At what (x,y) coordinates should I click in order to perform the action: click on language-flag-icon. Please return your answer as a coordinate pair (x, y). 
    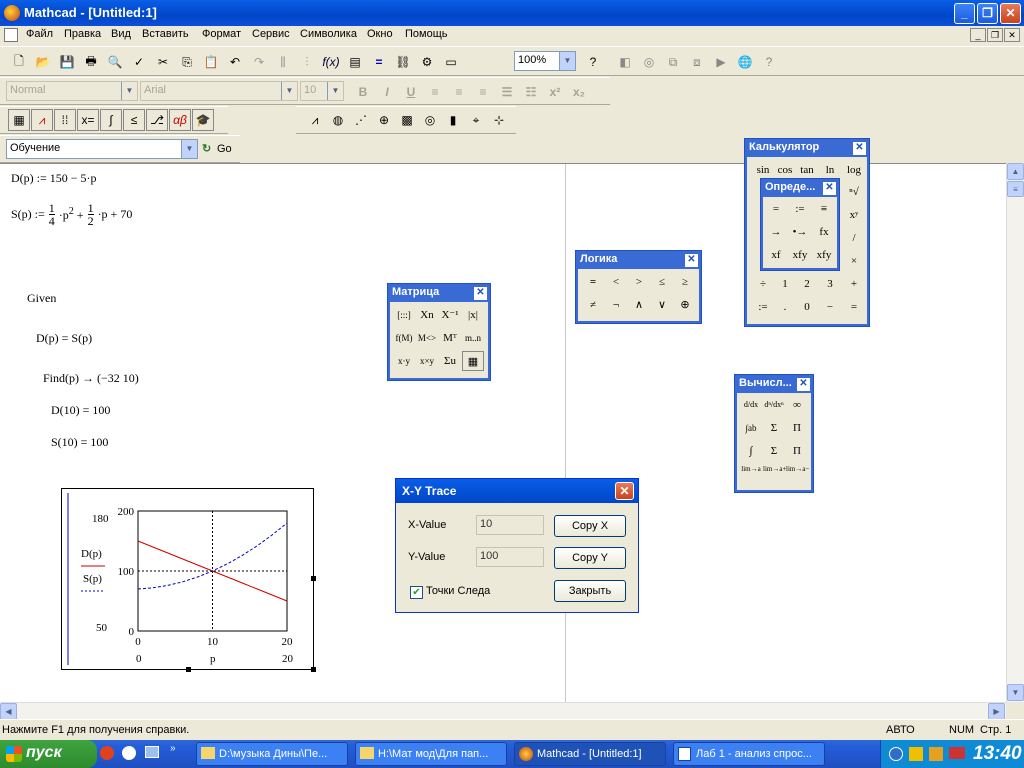
    Looking at the image, I should click on (957, 753).